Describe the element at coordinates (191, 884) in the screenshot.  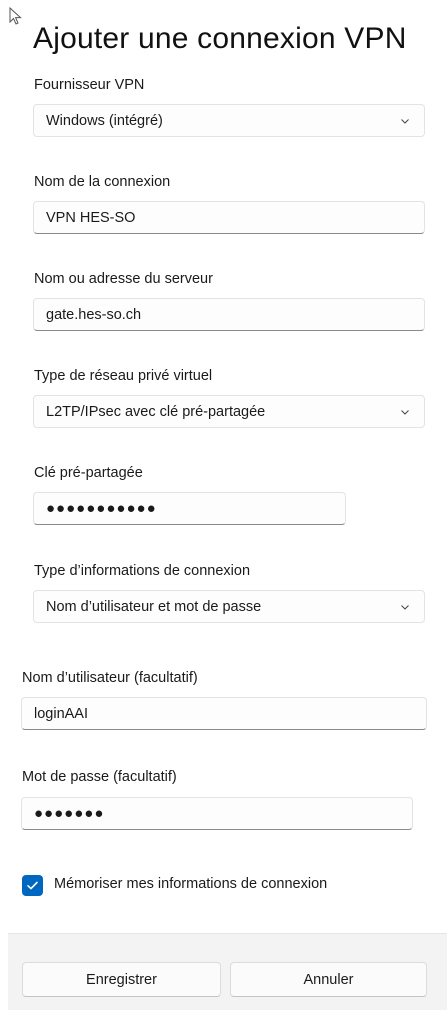
I see `remember-label: Mémoriser mes informations de connexion` at that location.